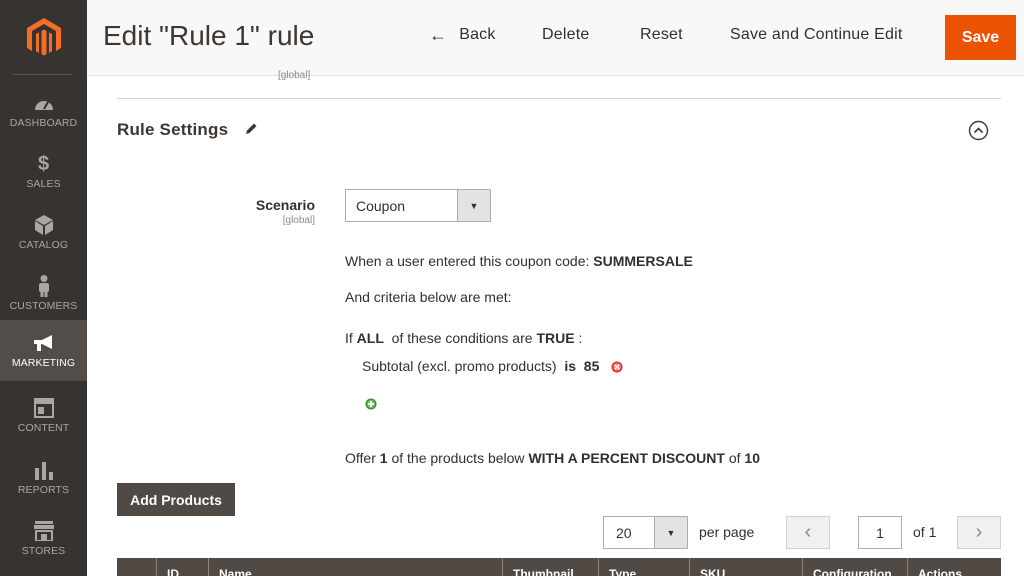 This screenshot has height=576, width=1024. What do you see at coordinates (954, 567) in the screenshot?
I see `column-header-actions: Actions` at bounding box center [954, 567].